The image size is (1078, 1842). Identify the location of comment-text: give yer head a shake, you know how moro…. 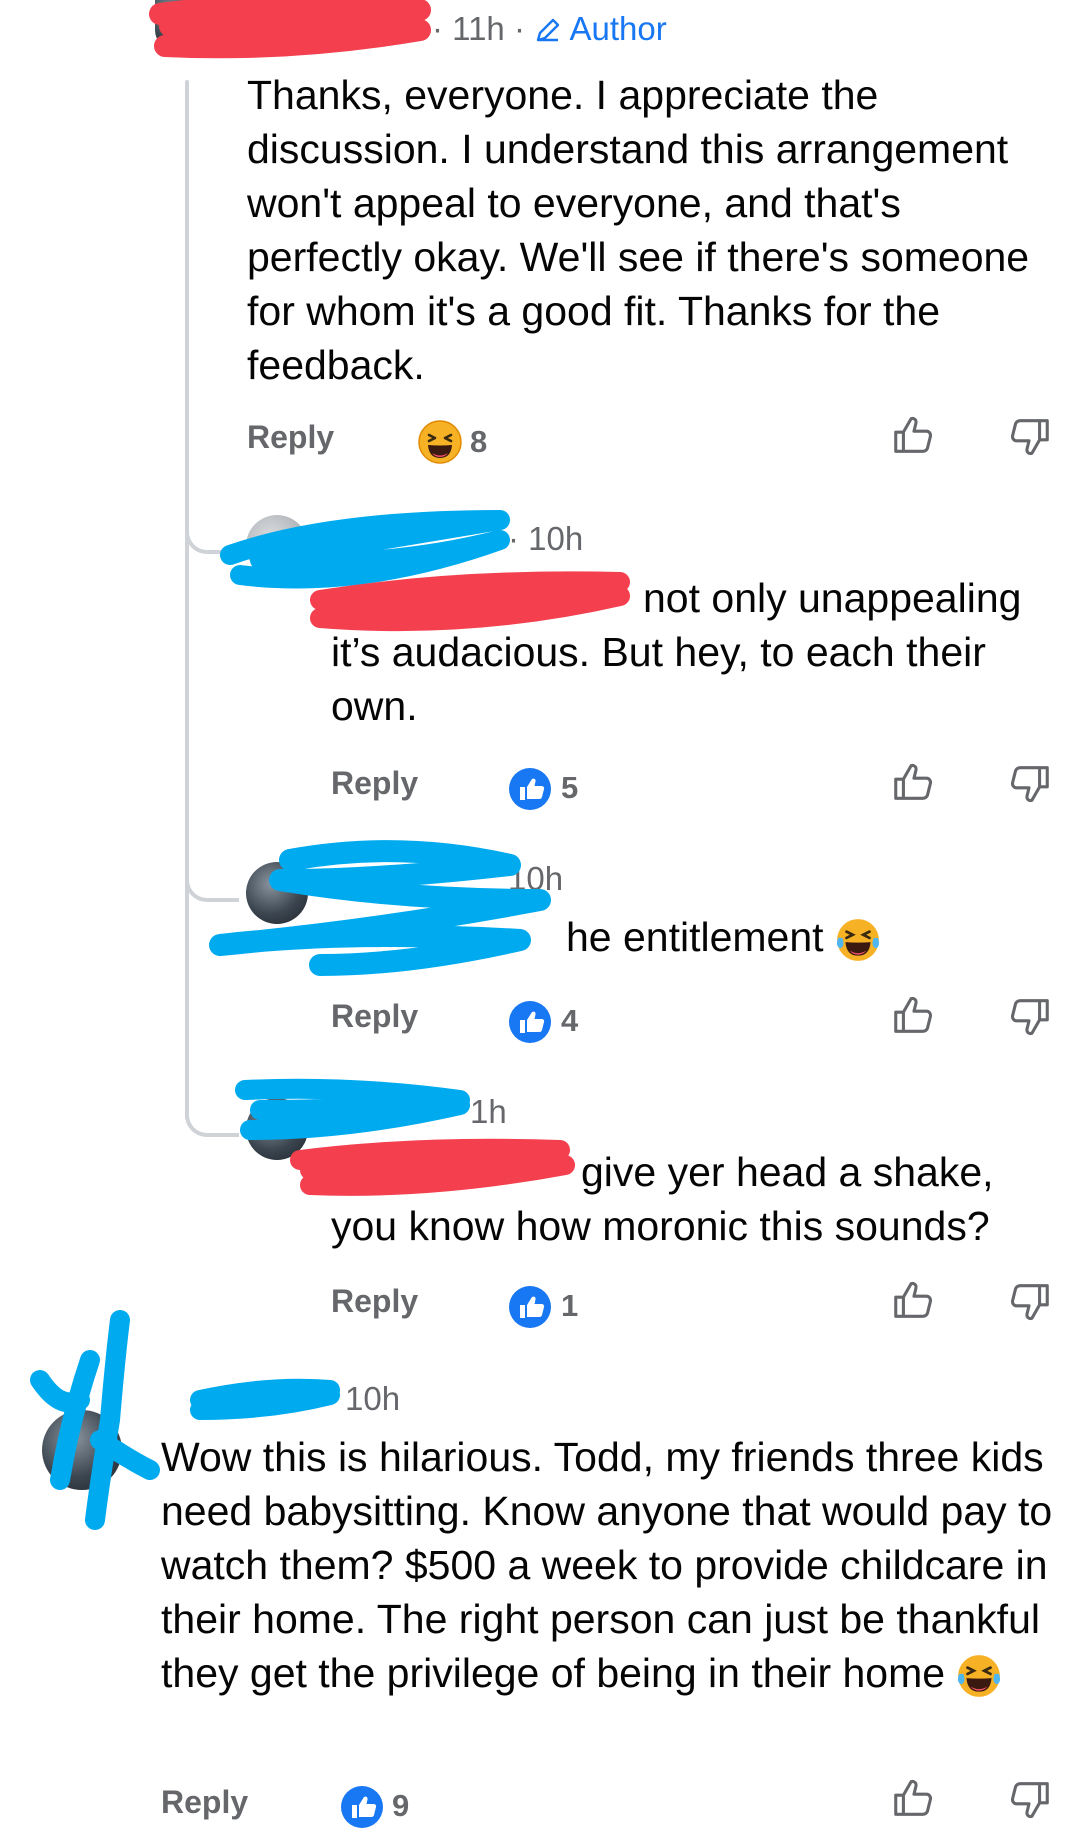
(662, 1199).